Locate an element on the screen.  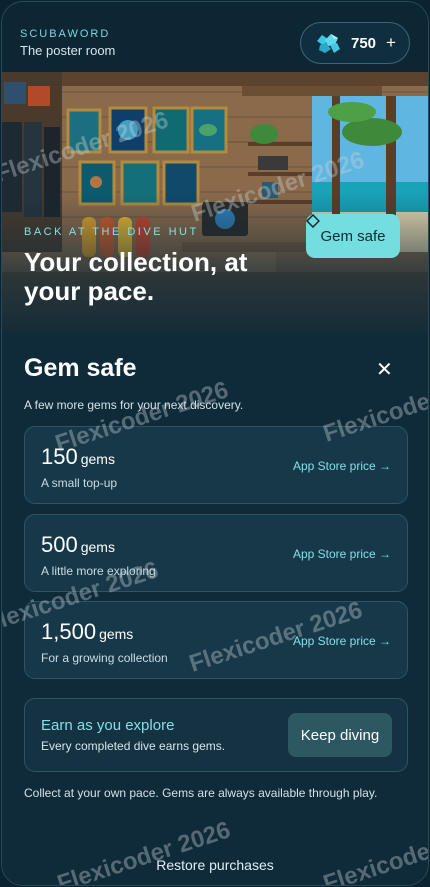
pack-description: A little more exploring is located at coordinates (98, 571).